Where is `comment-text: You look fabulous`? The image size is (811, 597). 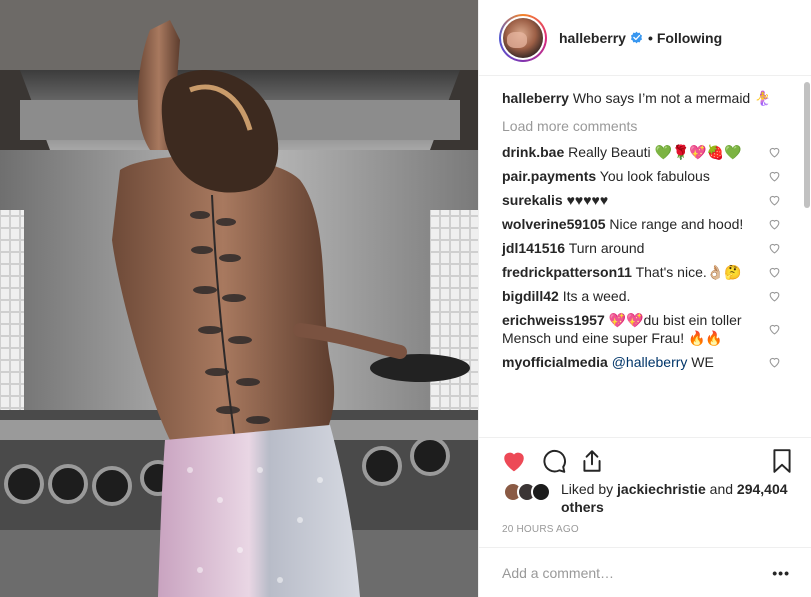
comment-text: You look fabulous is located at coordinates (654, 176).